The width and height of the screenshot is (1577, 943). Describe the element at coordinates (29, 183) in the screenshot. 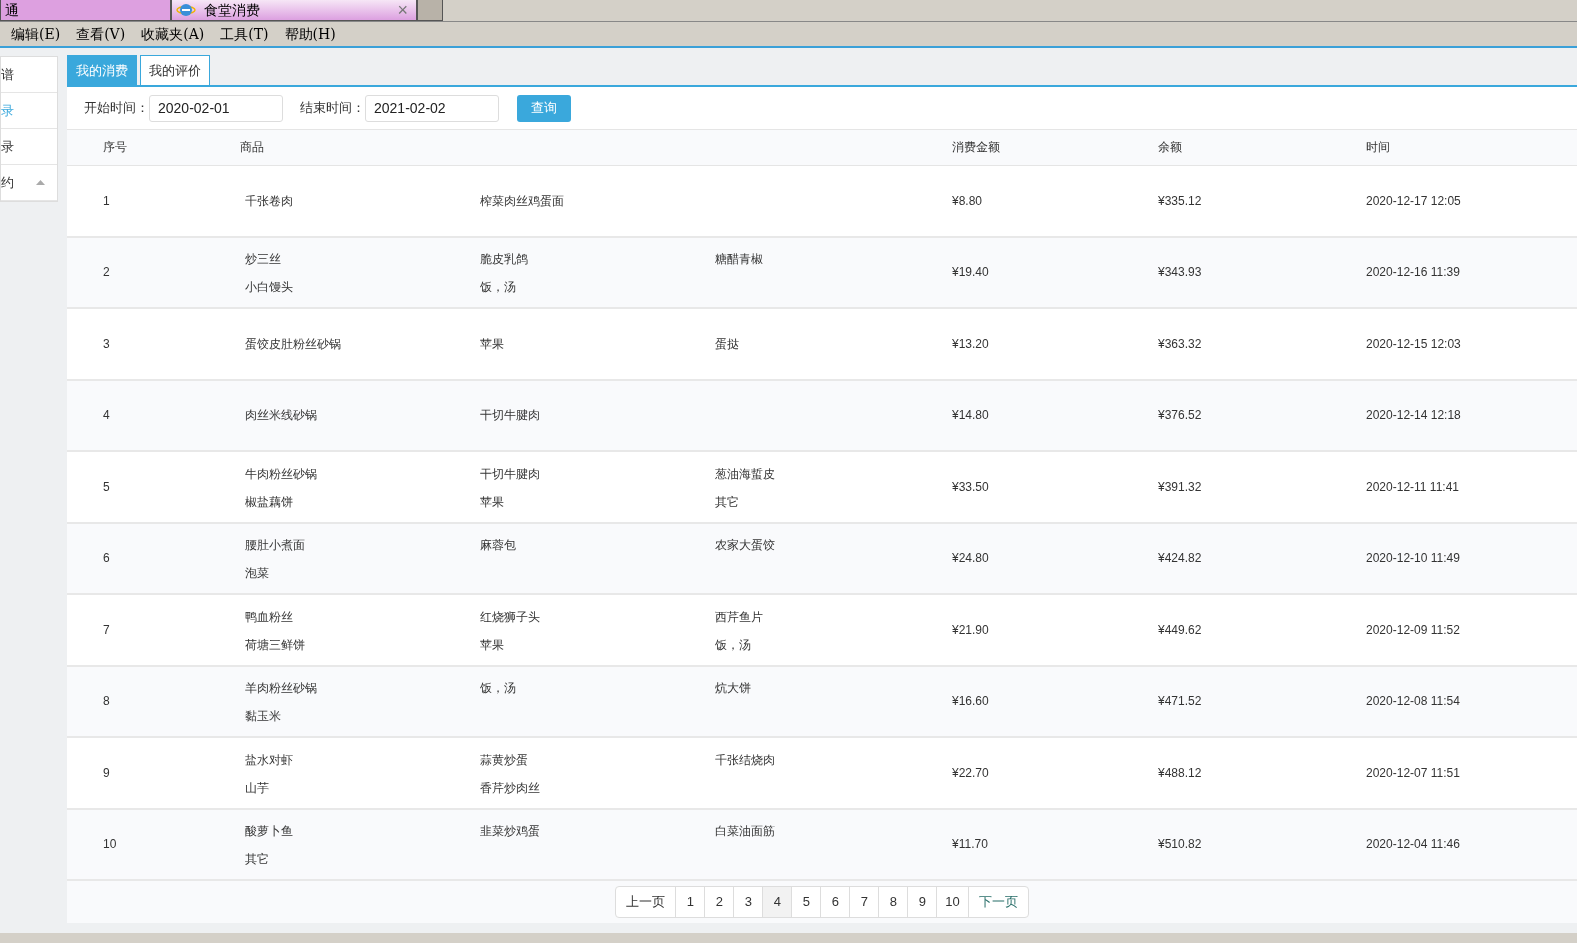

I see `sidebar-item: 约` at that location.